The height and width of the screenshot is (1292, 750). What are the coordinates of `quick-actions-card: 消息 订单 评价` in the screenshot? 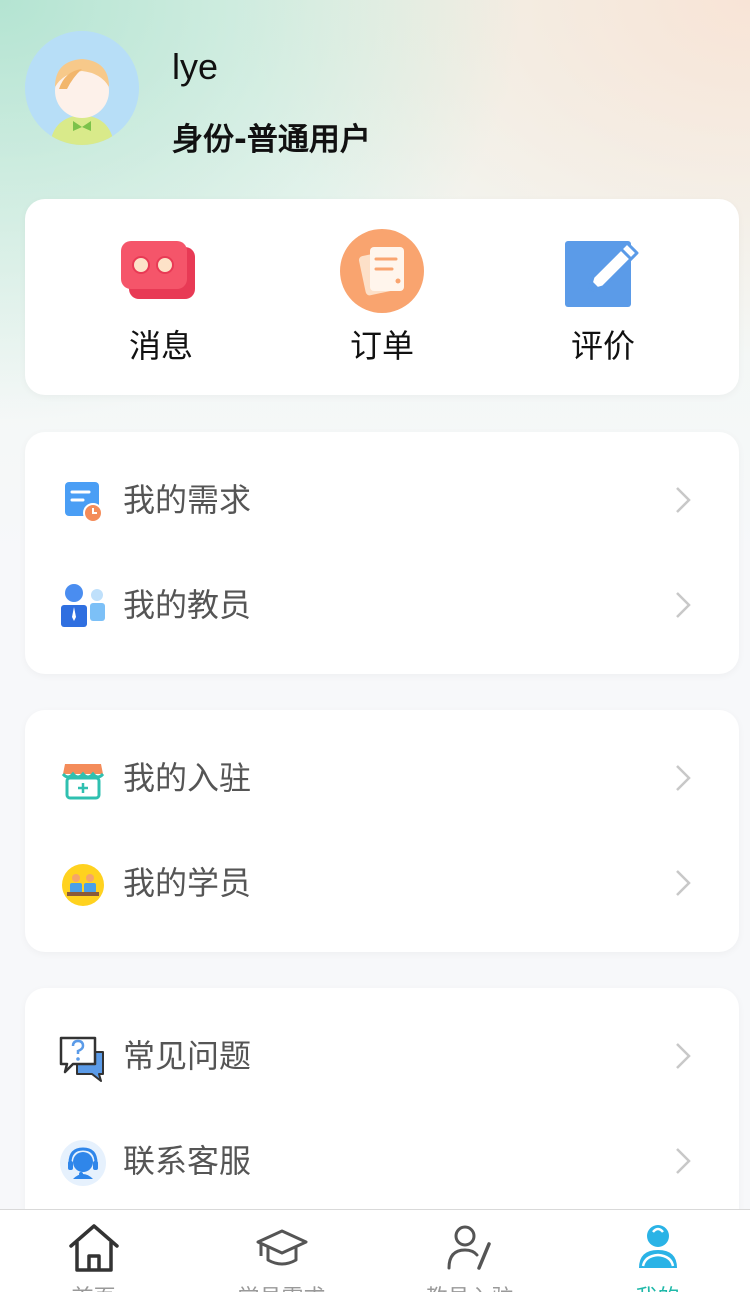 It's located at (382, 297).